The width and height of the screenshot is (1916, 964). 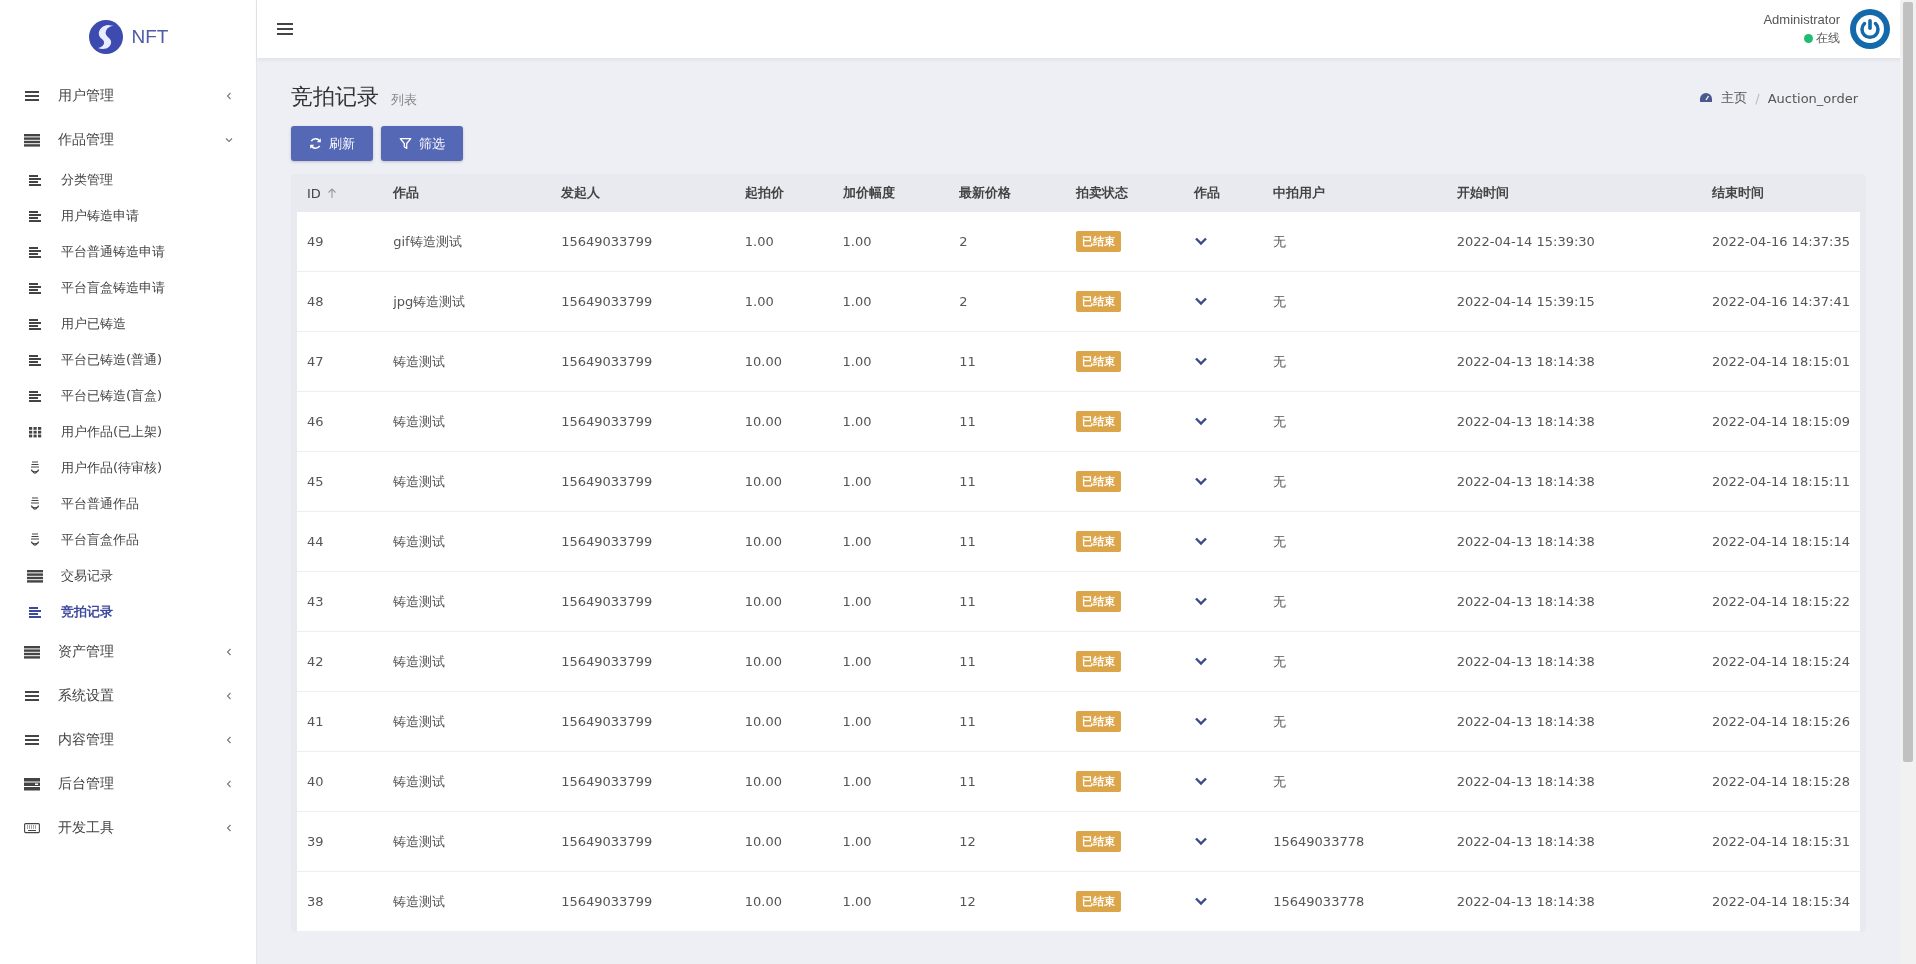 I want to click on sidebar-item: 交易记录, so click(x=128, y=576).